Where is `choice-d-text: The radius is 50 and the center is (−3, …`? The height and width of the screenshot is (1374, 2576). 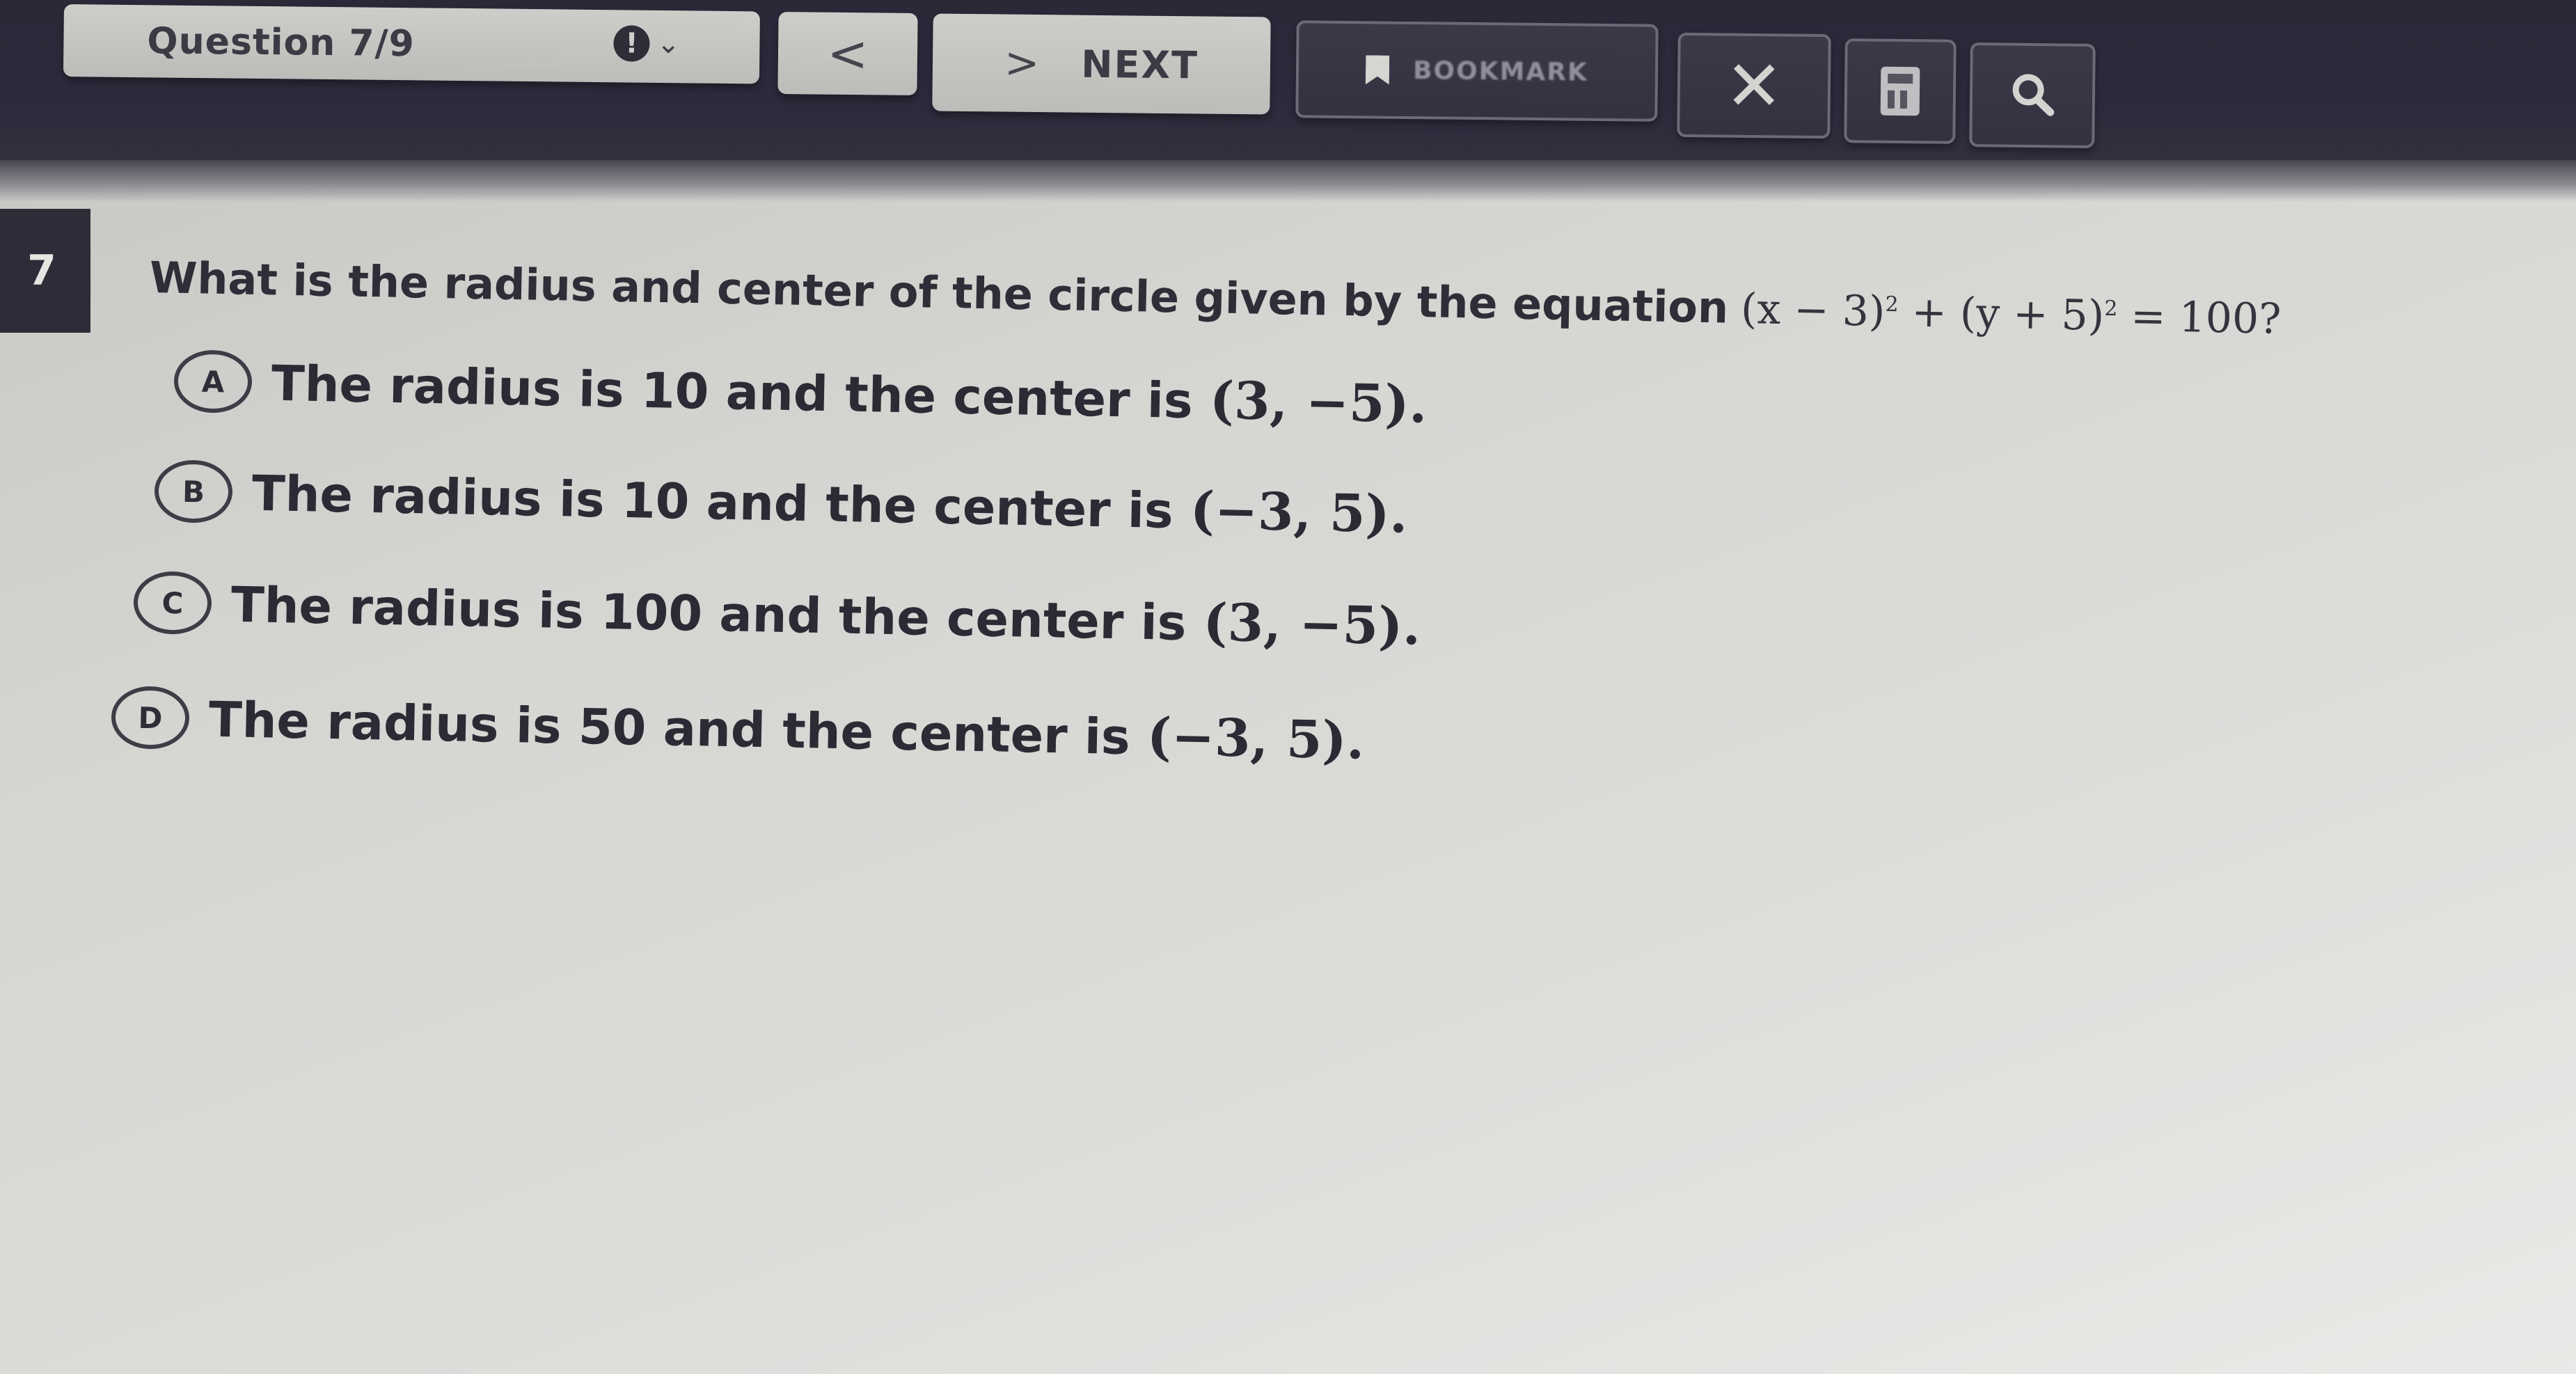
choice-d-text: The radius is 50 and the center is (−3, … is located at coordinates (786, 730).